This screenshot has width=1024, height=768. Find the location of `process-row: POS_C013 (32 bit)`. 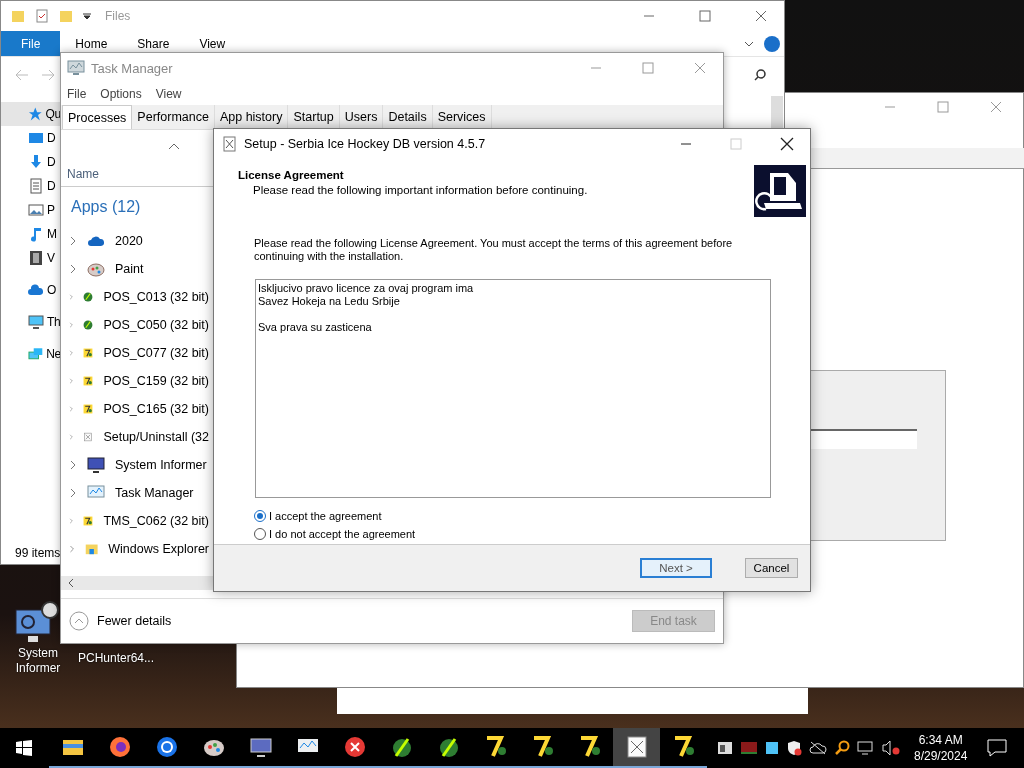

process-row: POS_C013 (32 bit) is located at coordinates (135, 297).